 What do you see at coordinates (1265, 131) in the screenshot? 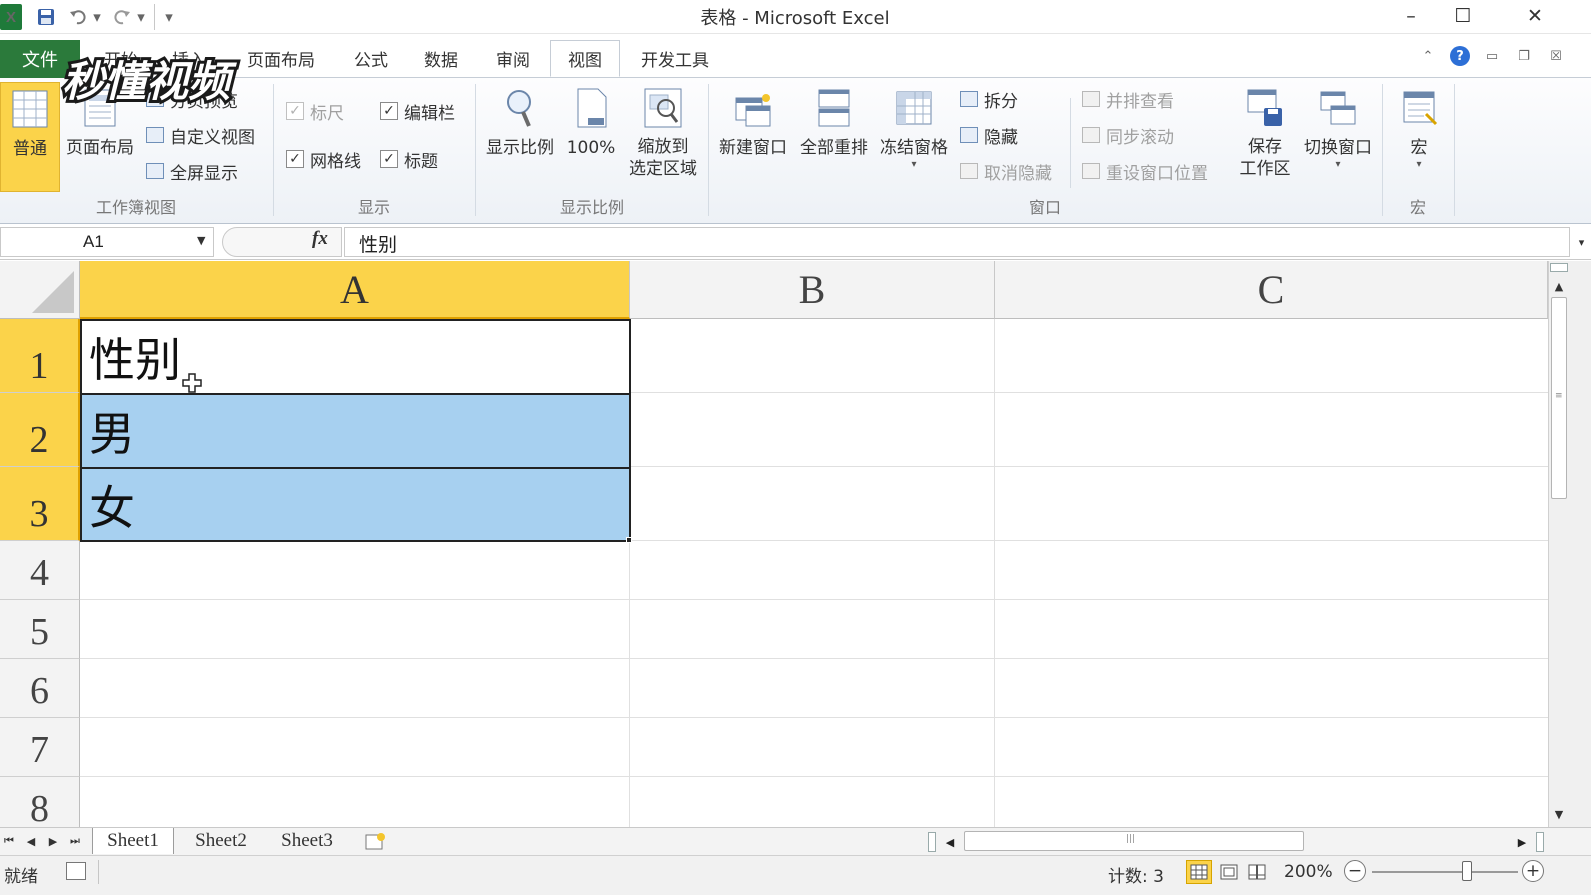
I see `save-workspace-button: 保存 工作区` at bounding box center [1265, 131].